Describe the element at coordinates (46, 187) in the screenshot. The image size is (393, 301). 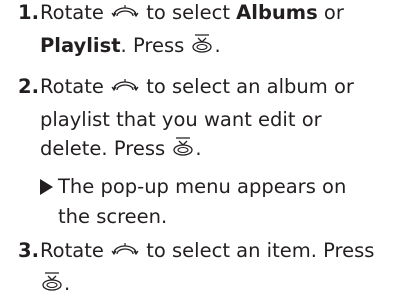
I see `triangle-bullet-icon` at that location.